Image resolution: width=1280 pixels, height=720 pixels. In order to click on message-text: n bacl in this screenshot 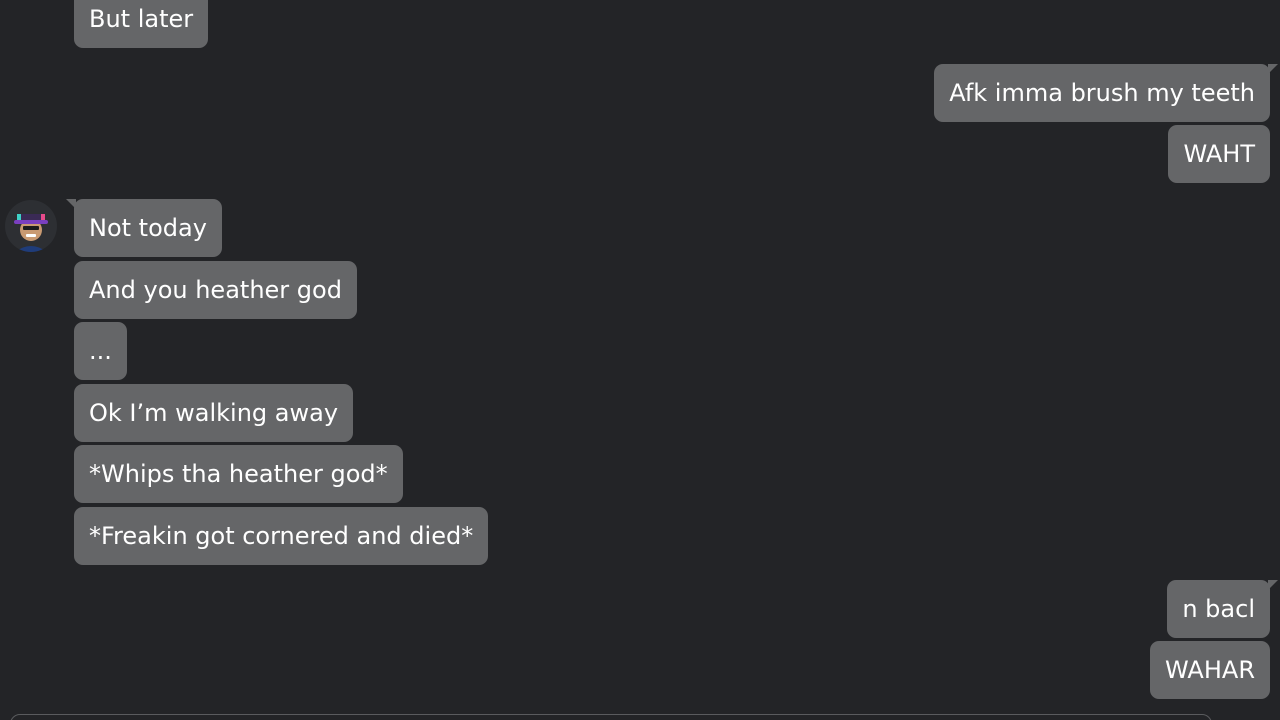, I will do `click(1218, 609)`.